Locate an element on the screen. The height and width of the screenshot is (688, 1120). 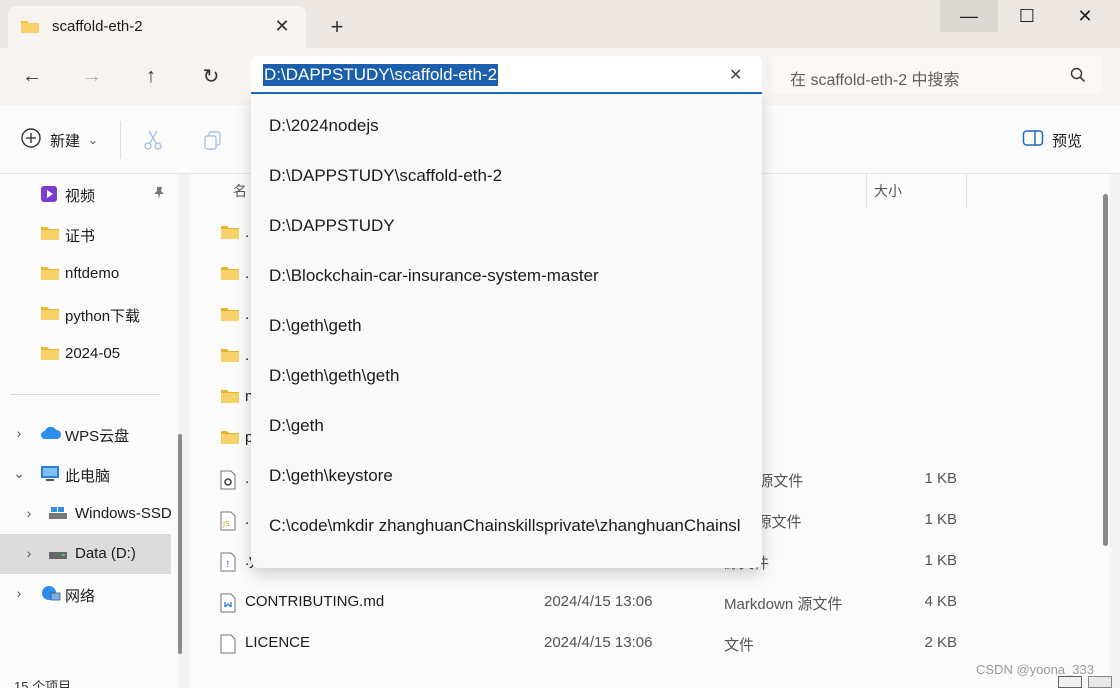
js-file-icon: JS is located at coordinates (228, 523).